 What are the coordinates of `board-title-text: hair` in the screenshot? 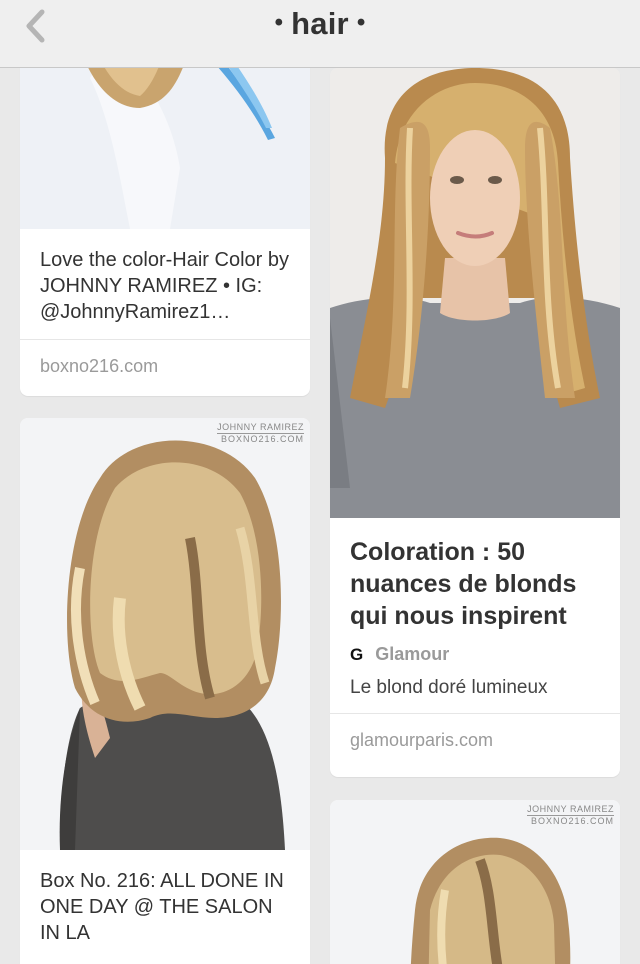 It's located at (320, 23).